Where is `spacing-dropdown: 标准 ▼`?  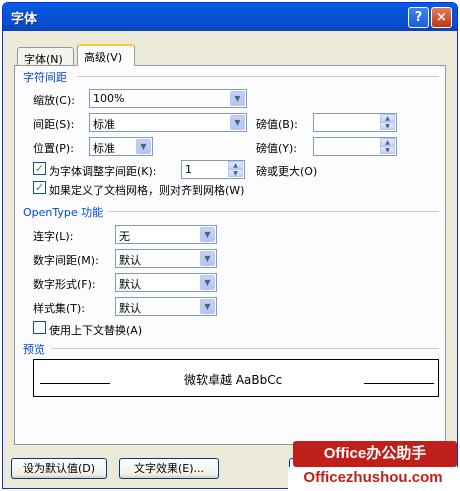
spacing-dropdown: 标准 ▼ is located at coordinates (168, 122).